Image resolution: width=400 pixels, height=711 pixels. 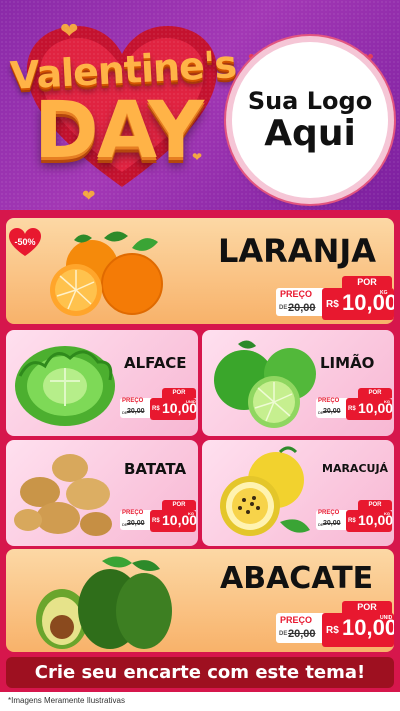 I want to click on lime-image, so click(x=265, y=384).